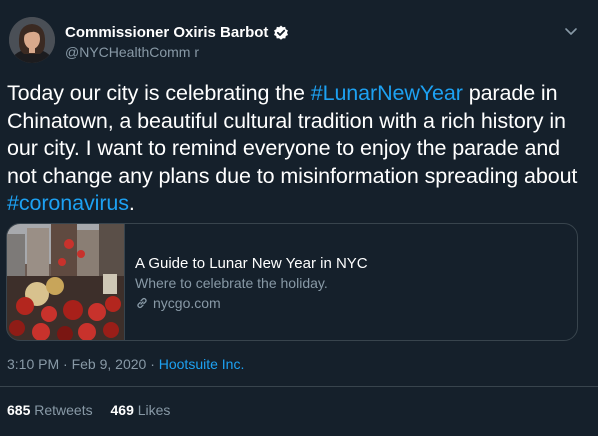 The width and height of the screenshot is (598, 436). I want to click on retweets-count: 685, so click(19, 410).